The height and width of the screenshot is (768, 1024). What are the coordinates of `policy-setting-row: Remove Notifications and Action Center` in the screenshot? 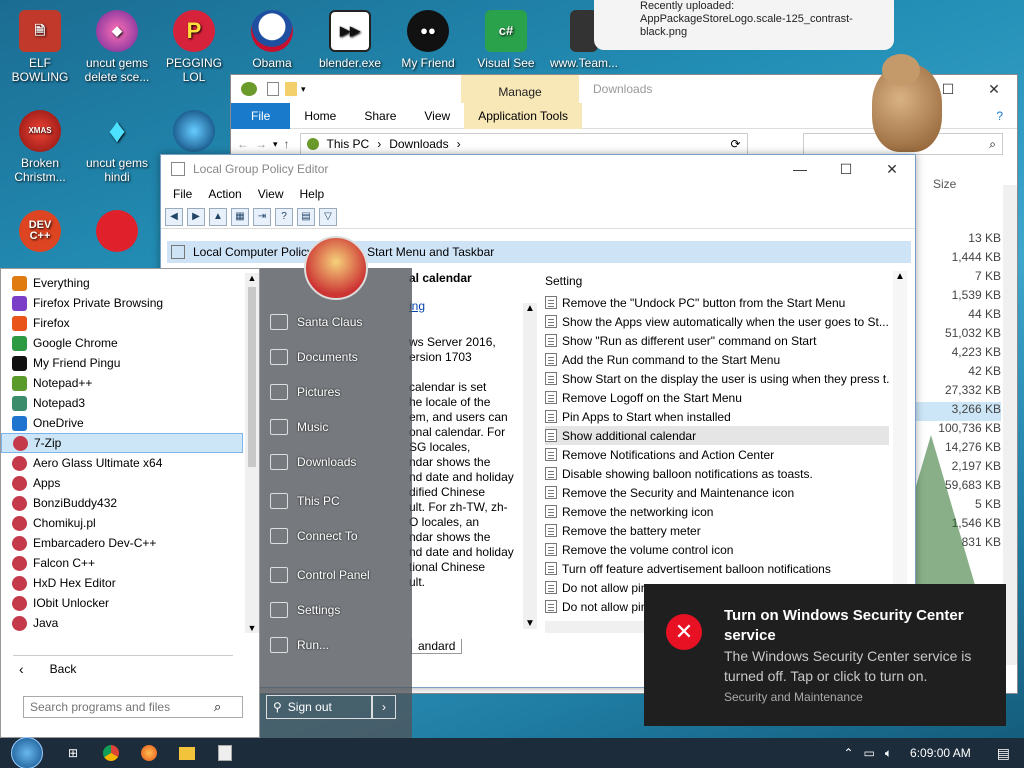 It's located at (717, 454).